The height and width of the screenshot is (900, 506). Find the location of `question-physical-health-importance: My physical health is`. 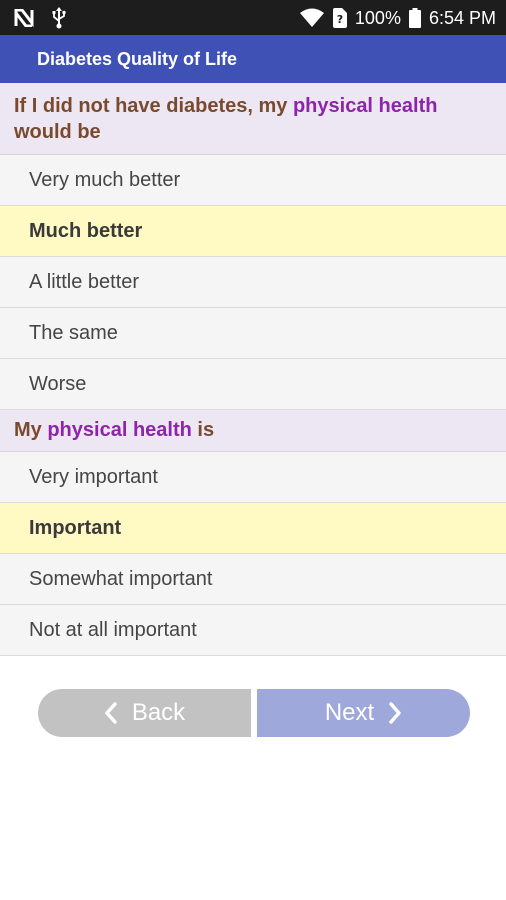

question-physical-health-importance: My physical health is is located at coordinates (253, 431).